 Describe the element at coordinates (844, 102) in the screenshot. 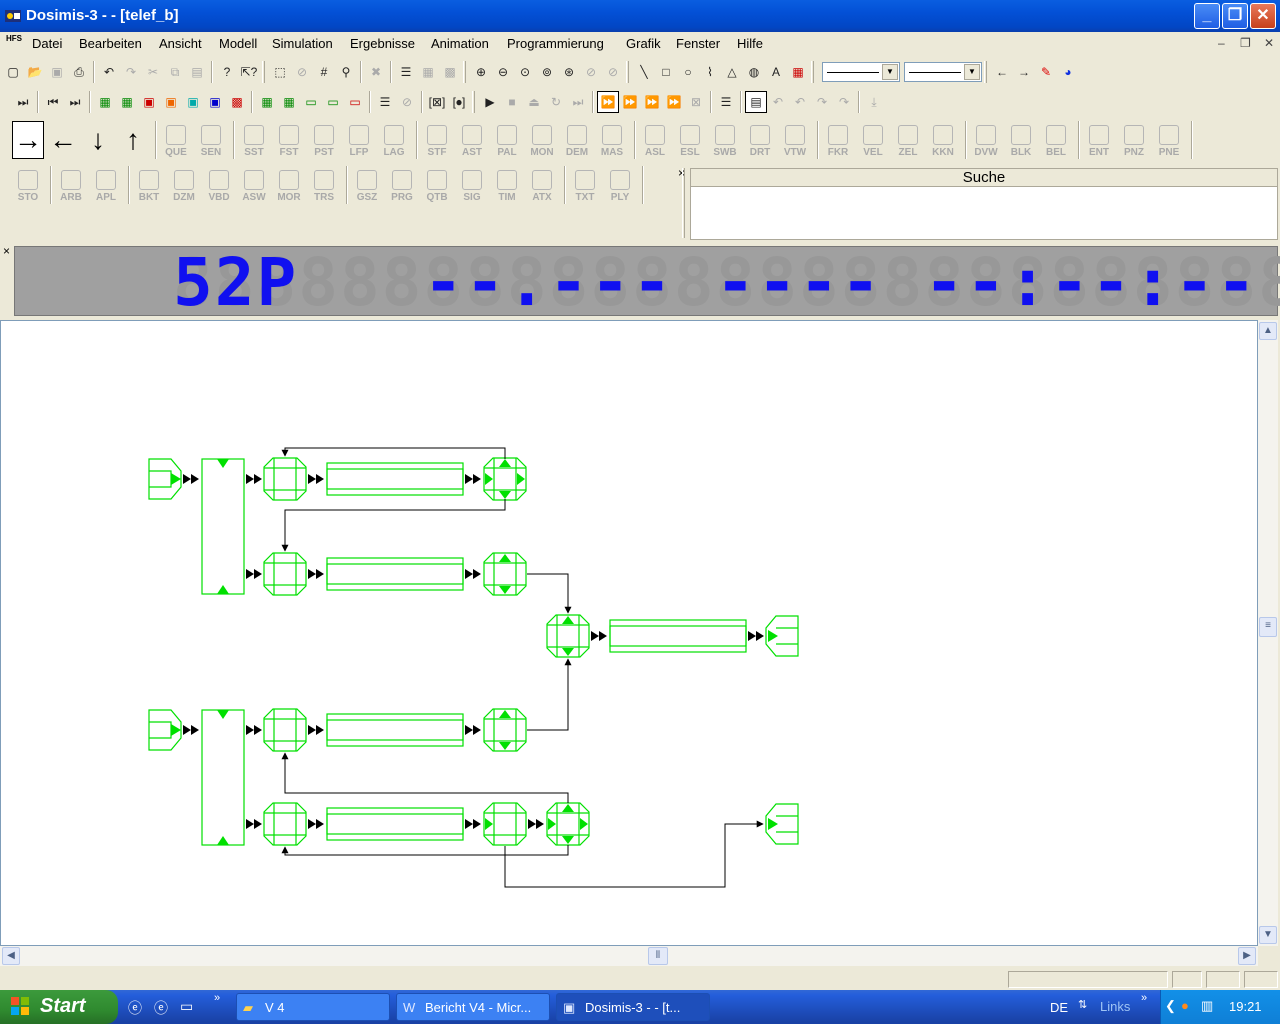

I see `redo-3-icon: ↷` at that location.